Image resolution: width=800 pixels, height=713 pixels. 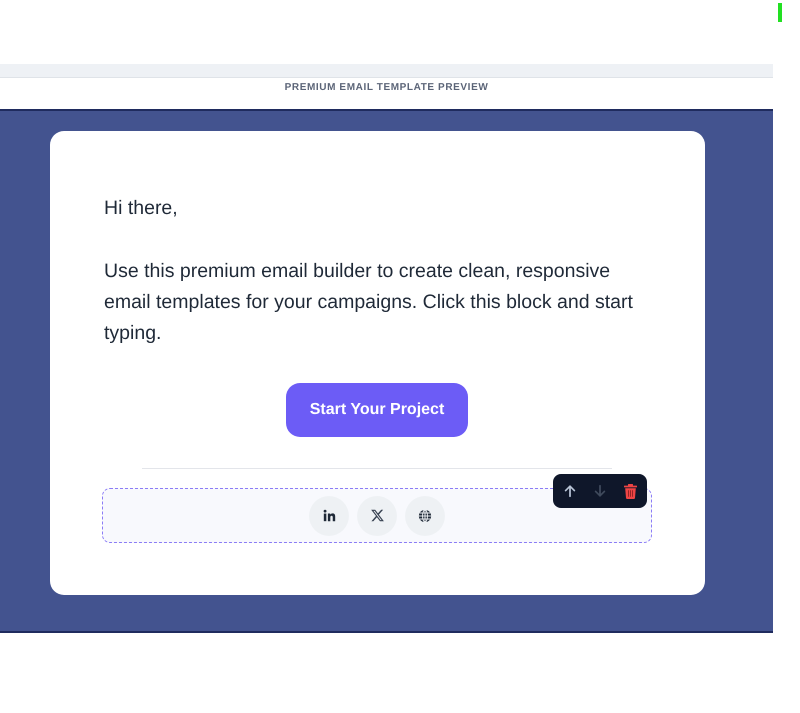 I want to click on selected-social-block, so click(x=377, y=515).